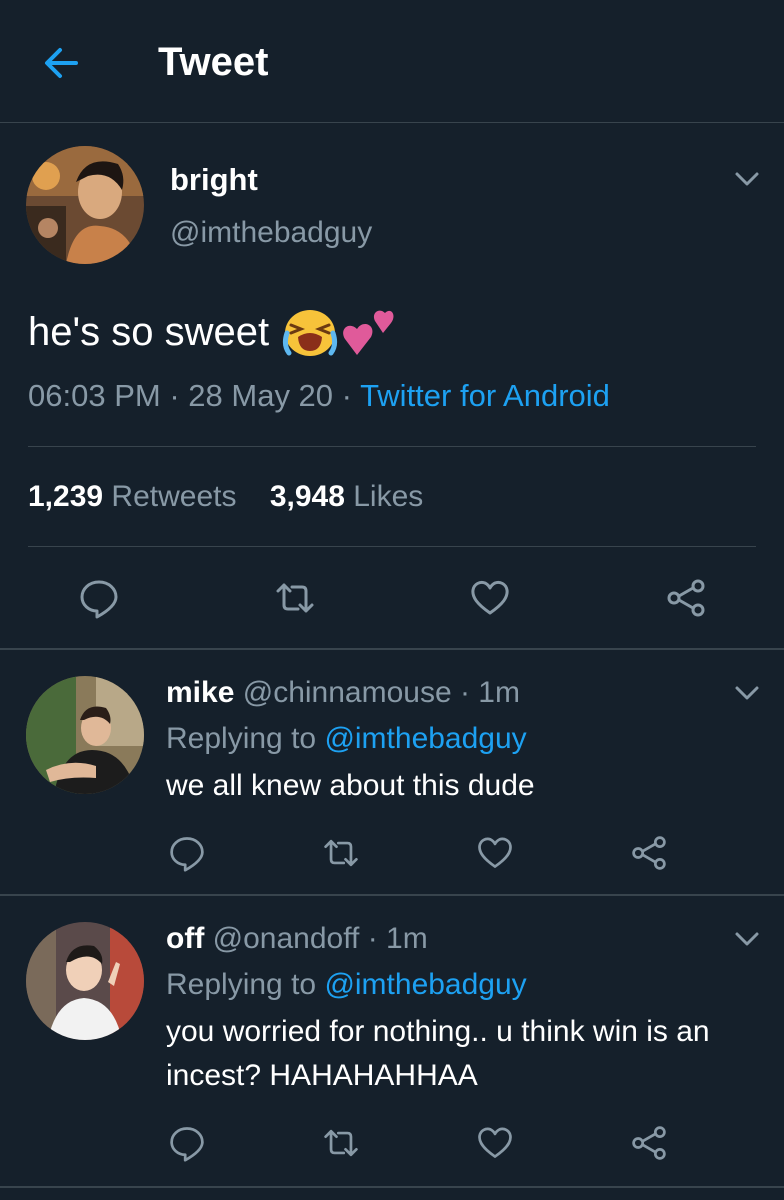  What do you see at coordinates (214, 180) in the screenshot?
I see `author-name: bright` at bounding box center [214, 180].